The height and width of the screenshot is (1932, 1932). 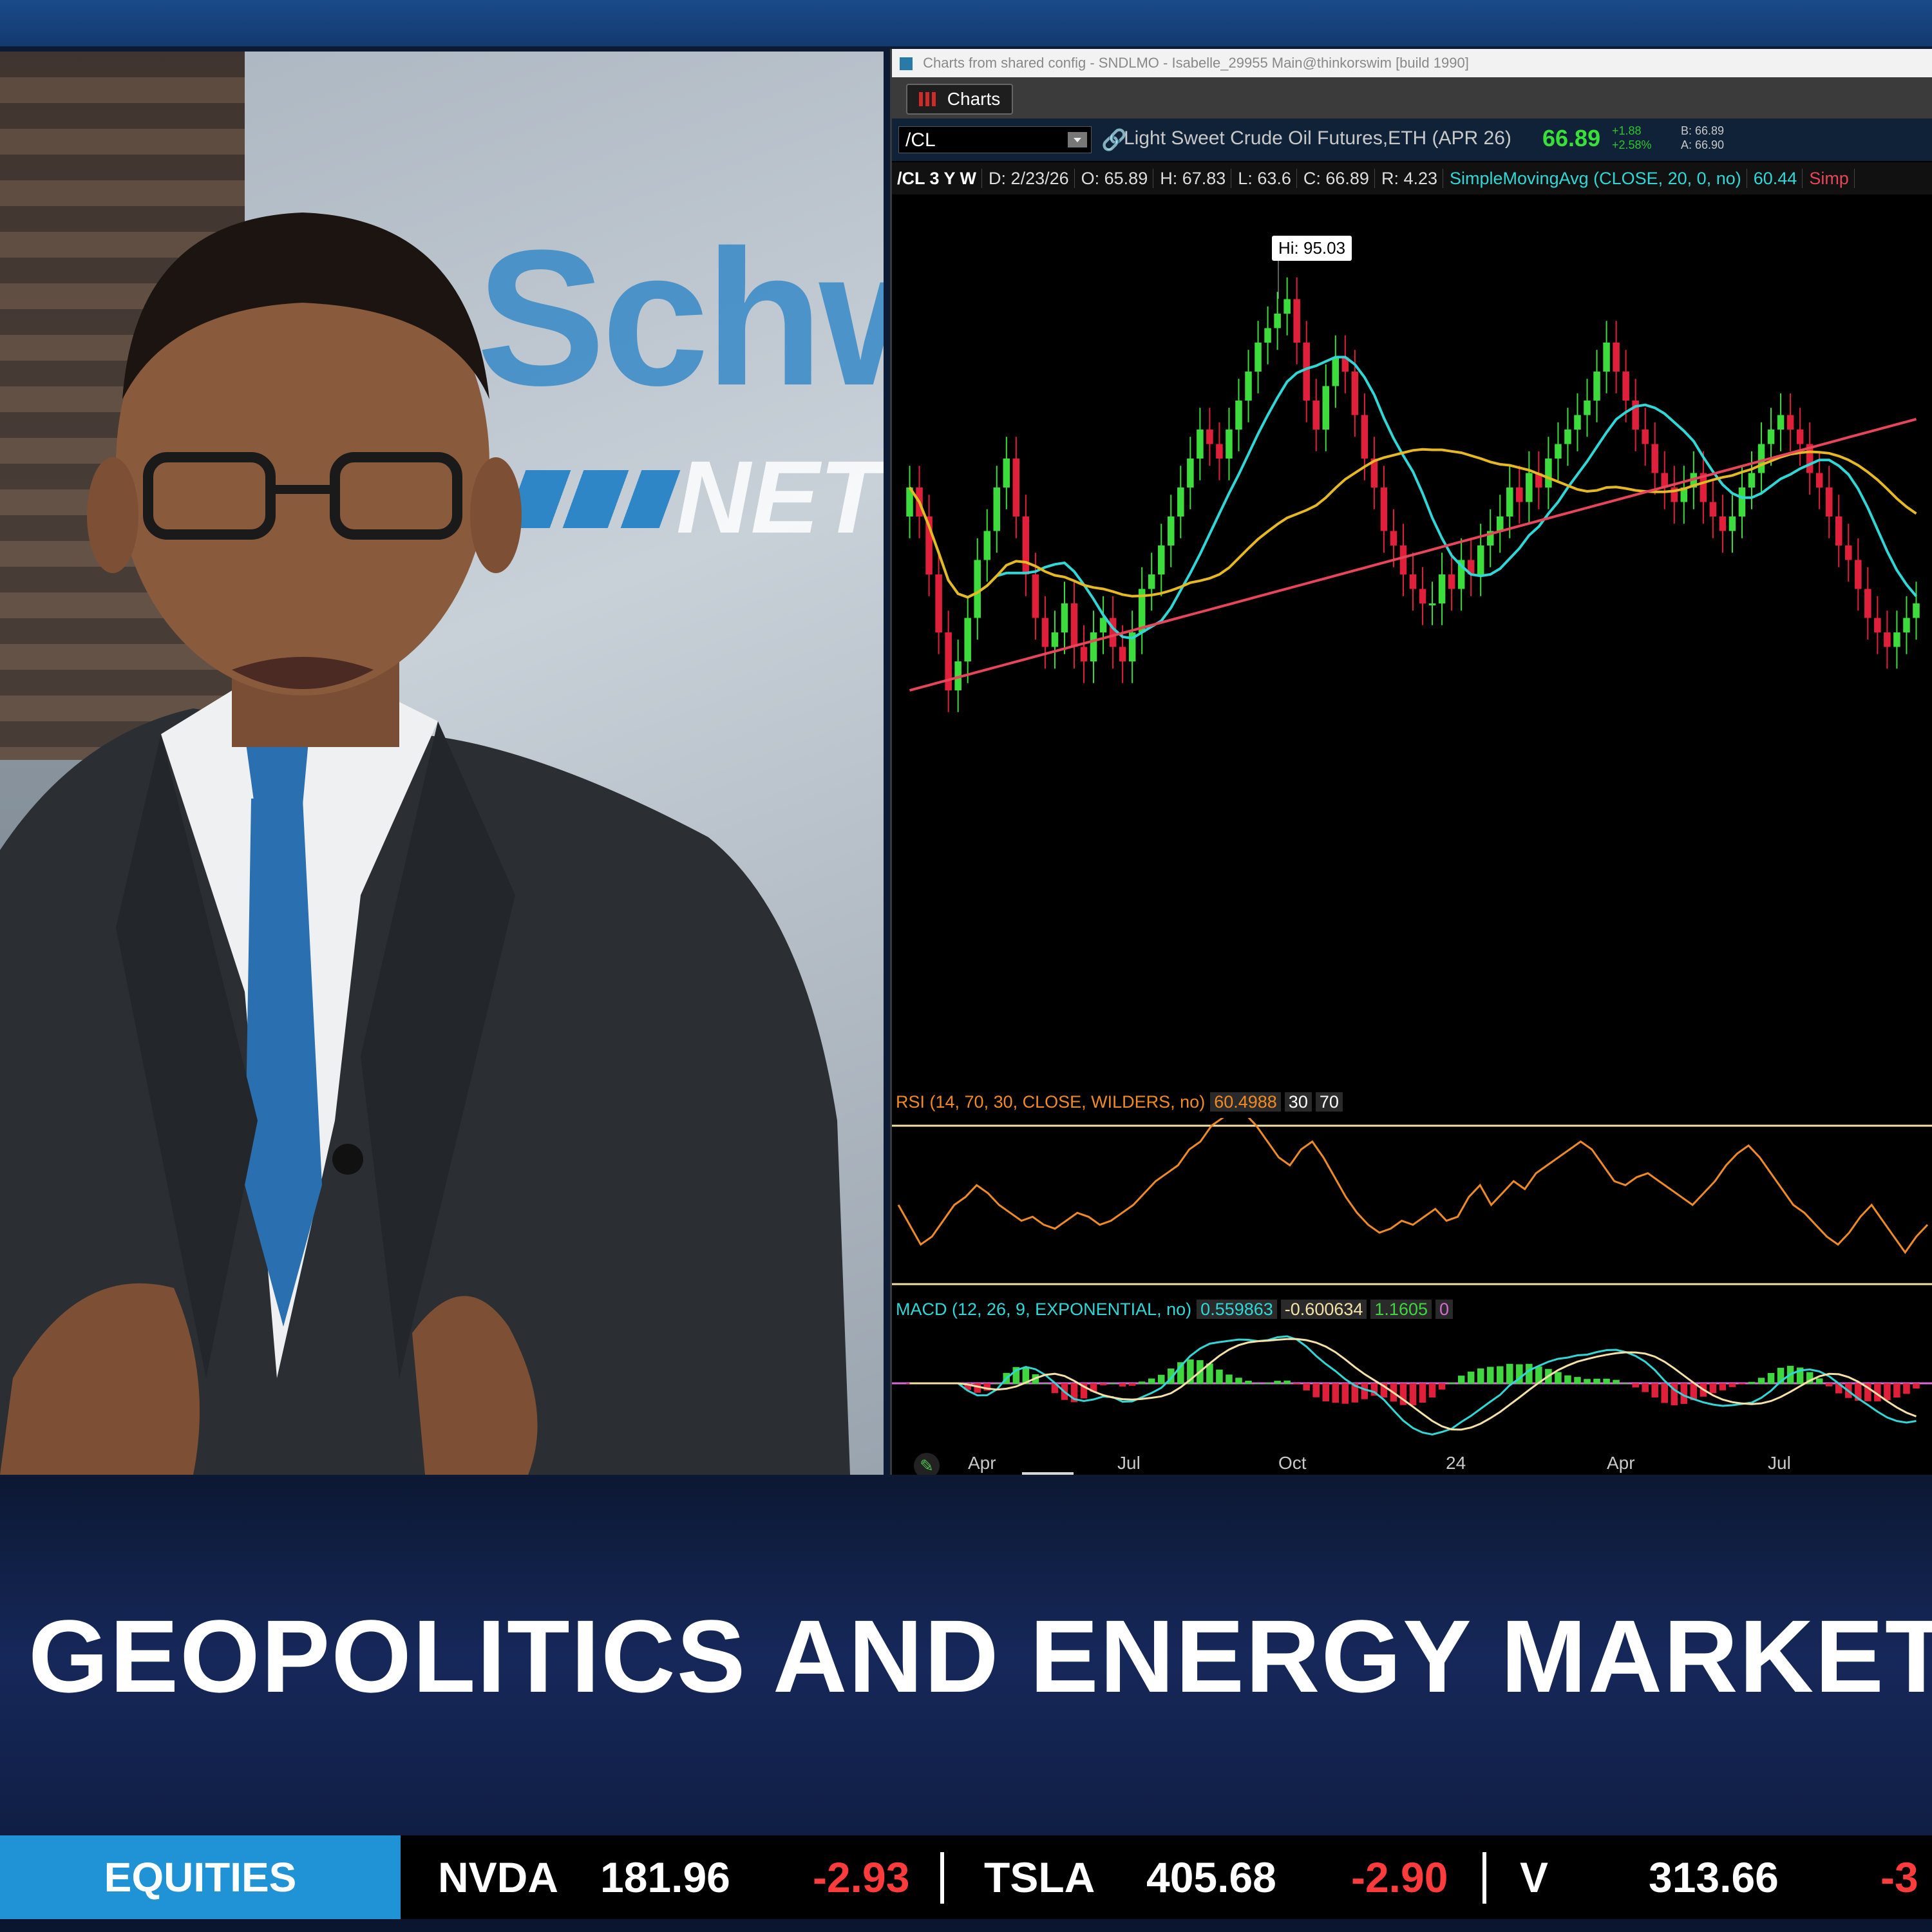 I want to click on rsi-chart, so click(x=1412, y=1205).